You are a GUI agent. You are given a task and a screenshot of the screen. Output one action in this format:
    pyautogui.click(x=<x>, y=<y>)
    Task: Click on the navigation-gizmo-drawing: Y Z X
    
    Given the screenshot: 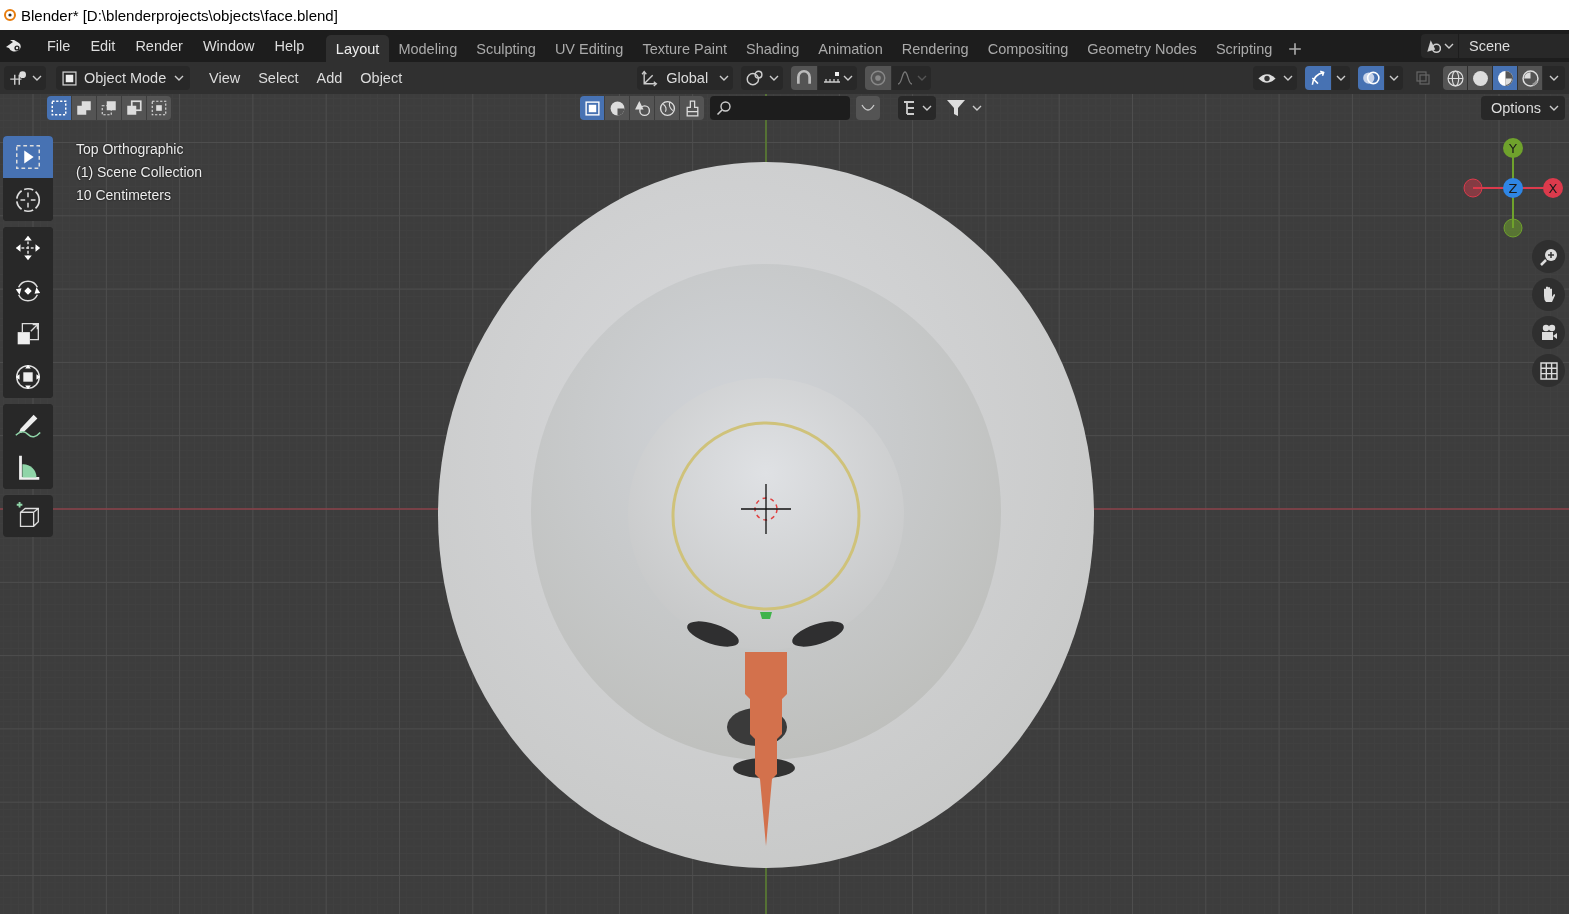 What is the action you would take?
    pyautogui.click(x=1513, y=188)
    